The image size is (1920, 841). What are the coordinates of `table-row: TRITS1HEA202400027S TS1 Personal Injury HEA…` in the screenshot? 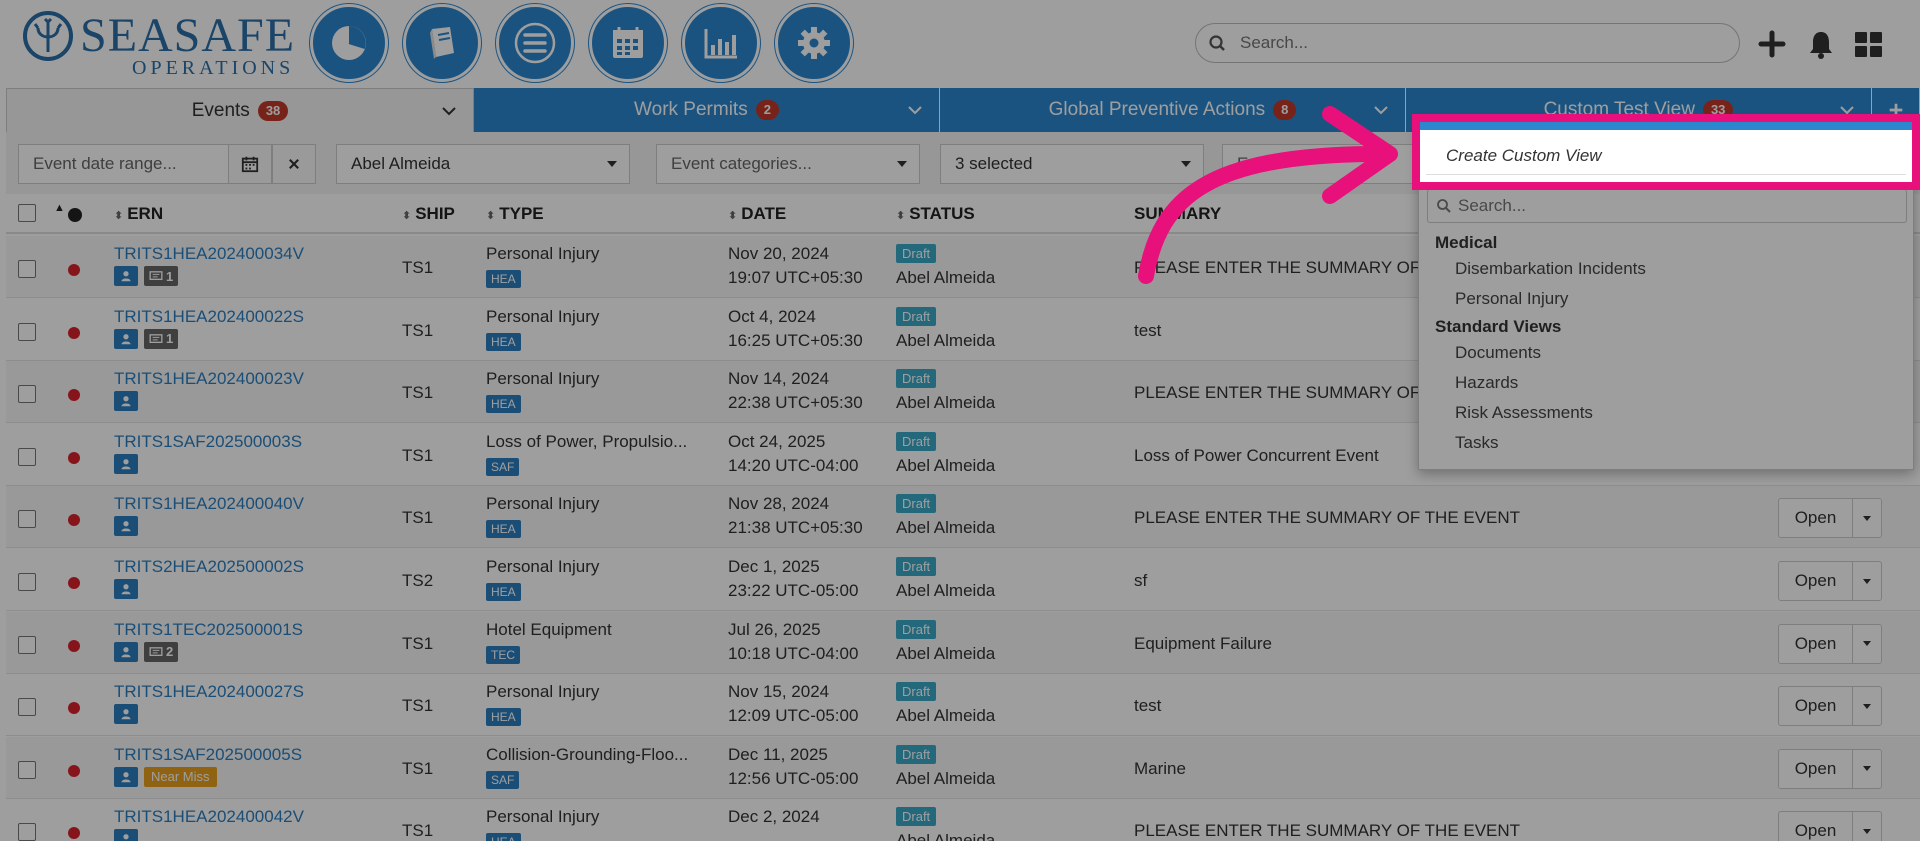 It's located at (963, 705).